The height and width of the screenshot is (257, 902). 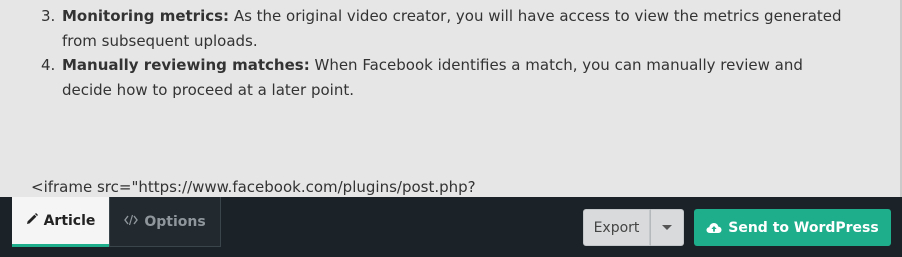 I want to click on tab-label: Article, so click(x=69, y=220).